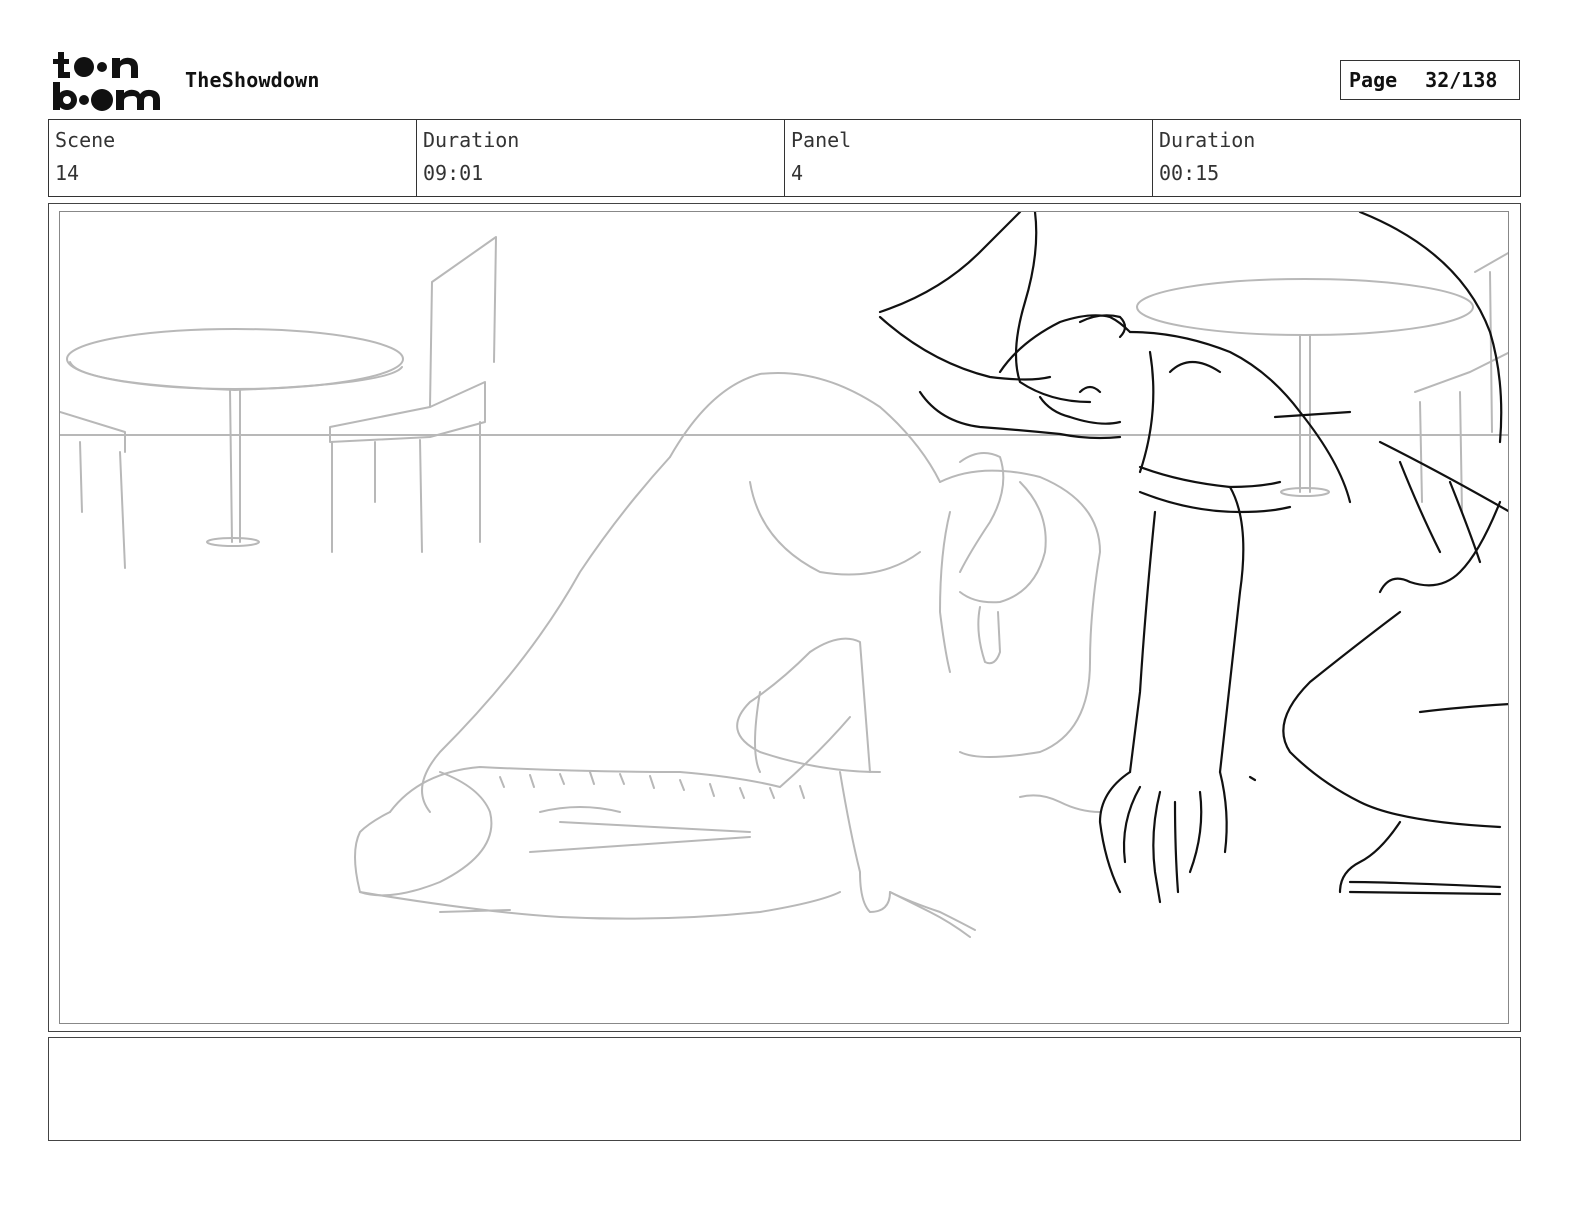 Image resolution: width=1584 pixels, height=1224 pixels. Describe the element at coordinates (821, 140) in the screenshot. I see `panel-label: Panel` at that location.